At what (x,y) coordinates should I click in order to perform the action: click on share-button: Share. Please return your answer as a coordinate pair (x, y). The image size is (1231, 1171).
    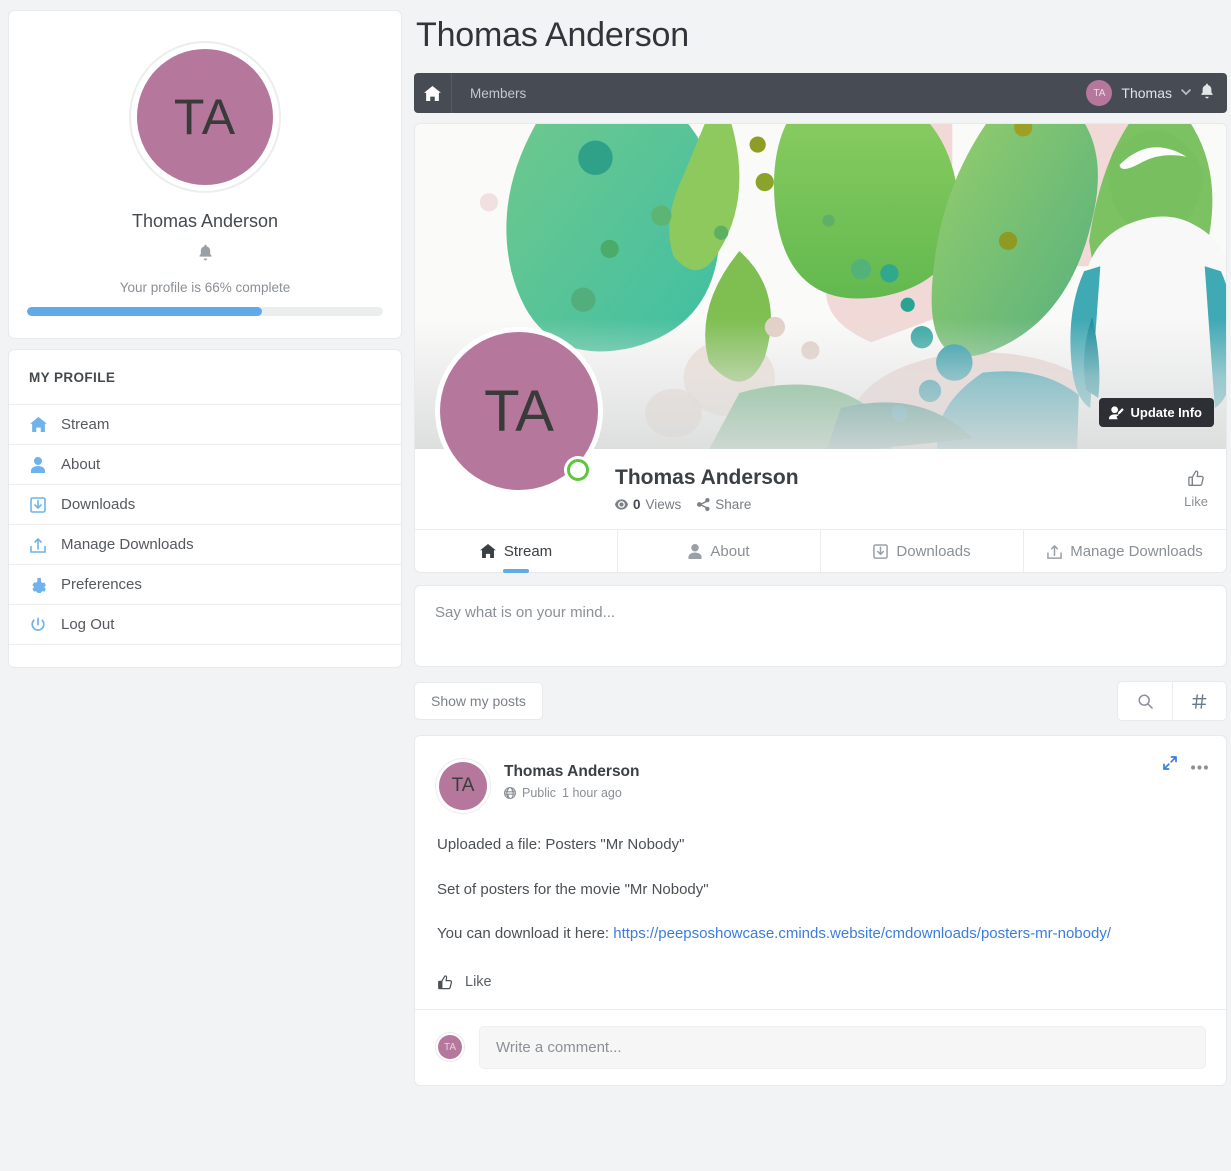
    Looking at the image, I should click on (724, 504).